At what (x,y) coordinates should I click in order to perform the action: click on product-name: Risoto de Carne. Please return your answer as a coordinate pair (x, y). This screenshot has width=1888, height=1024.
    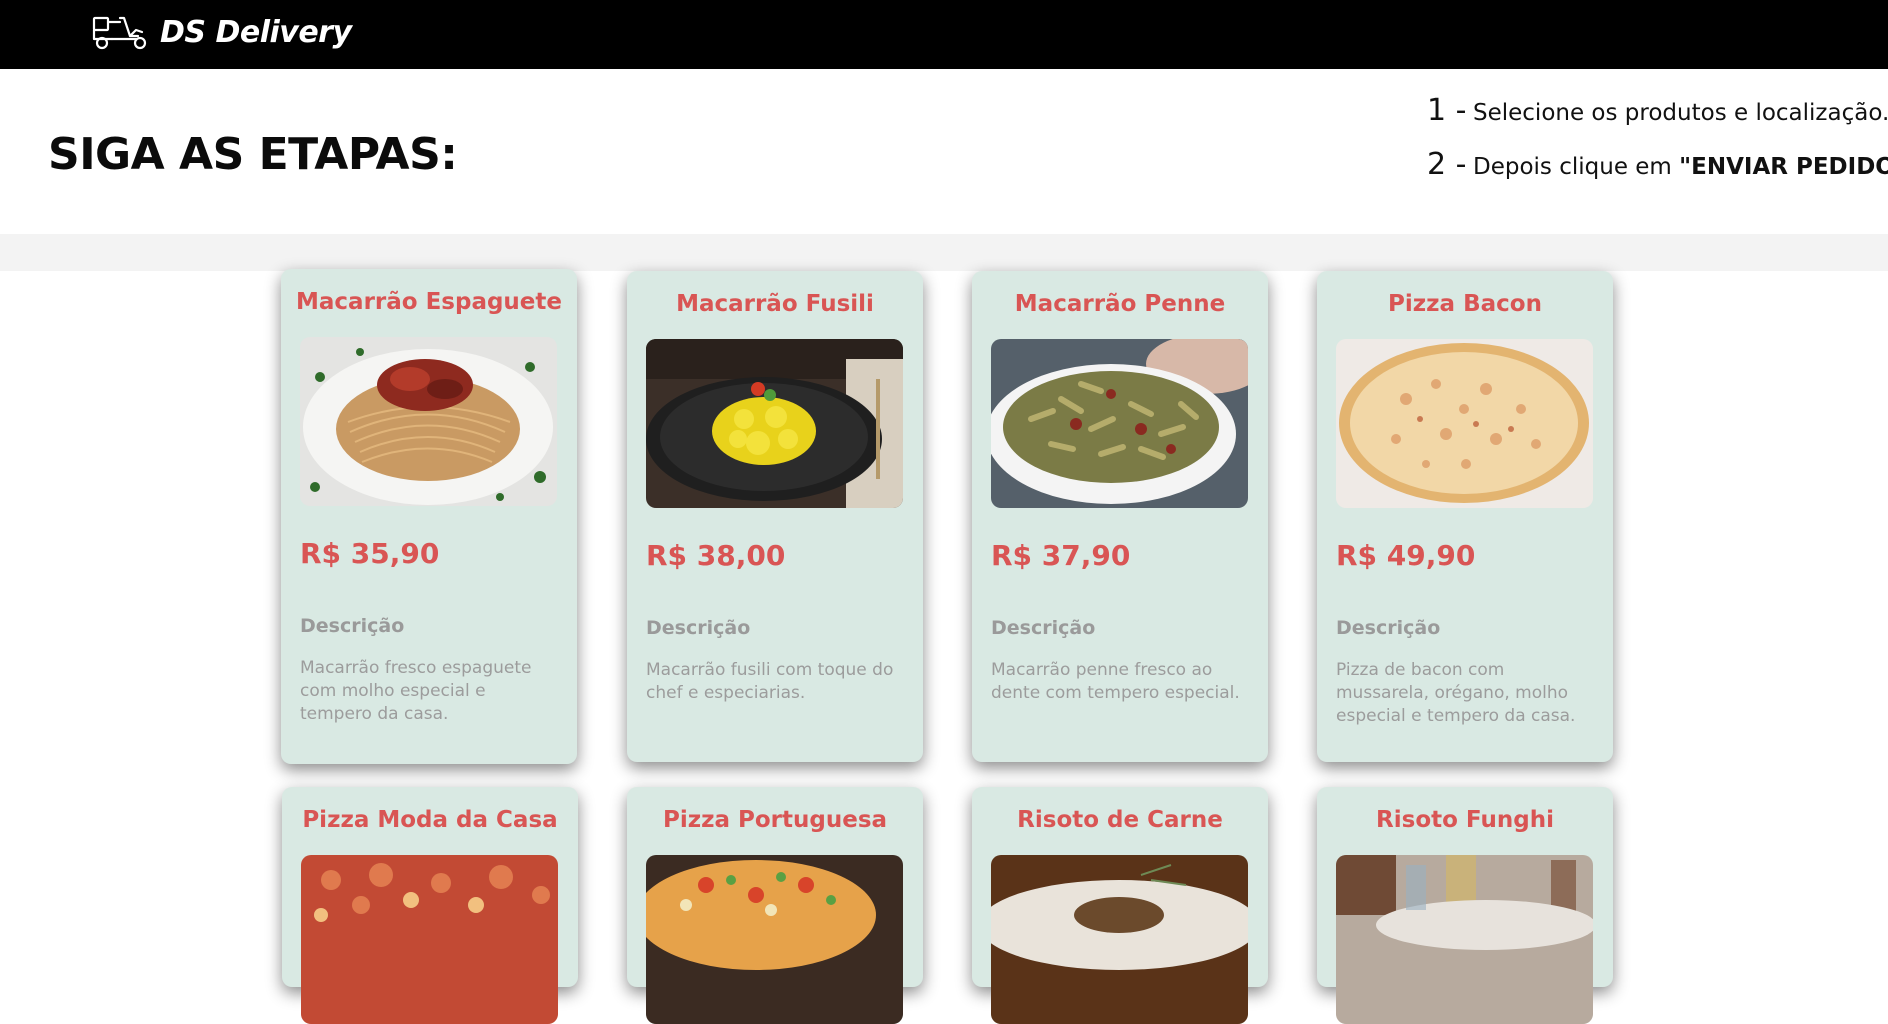
    Looking at the image, I should click on (1120, 820).